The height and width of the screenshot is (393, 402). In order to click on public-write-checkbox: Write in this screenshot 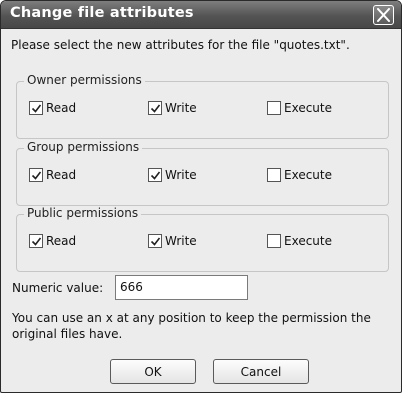, I will do `click(172, 241)`.